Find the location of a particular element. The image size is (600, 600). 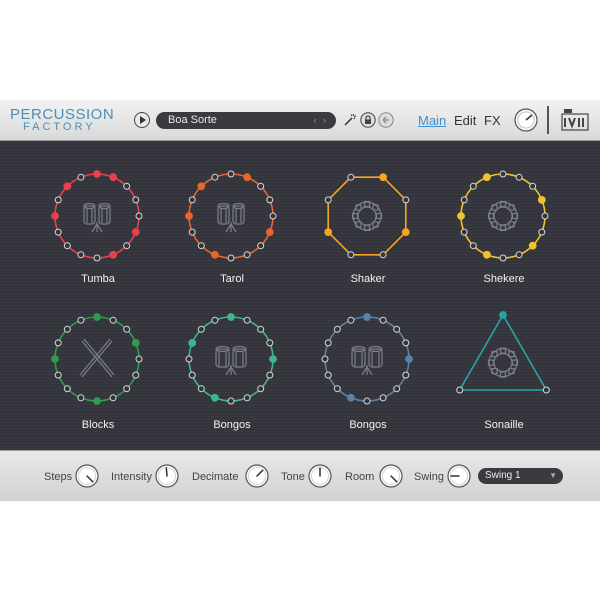

decimate-knob is located at coordinates (257, 476).